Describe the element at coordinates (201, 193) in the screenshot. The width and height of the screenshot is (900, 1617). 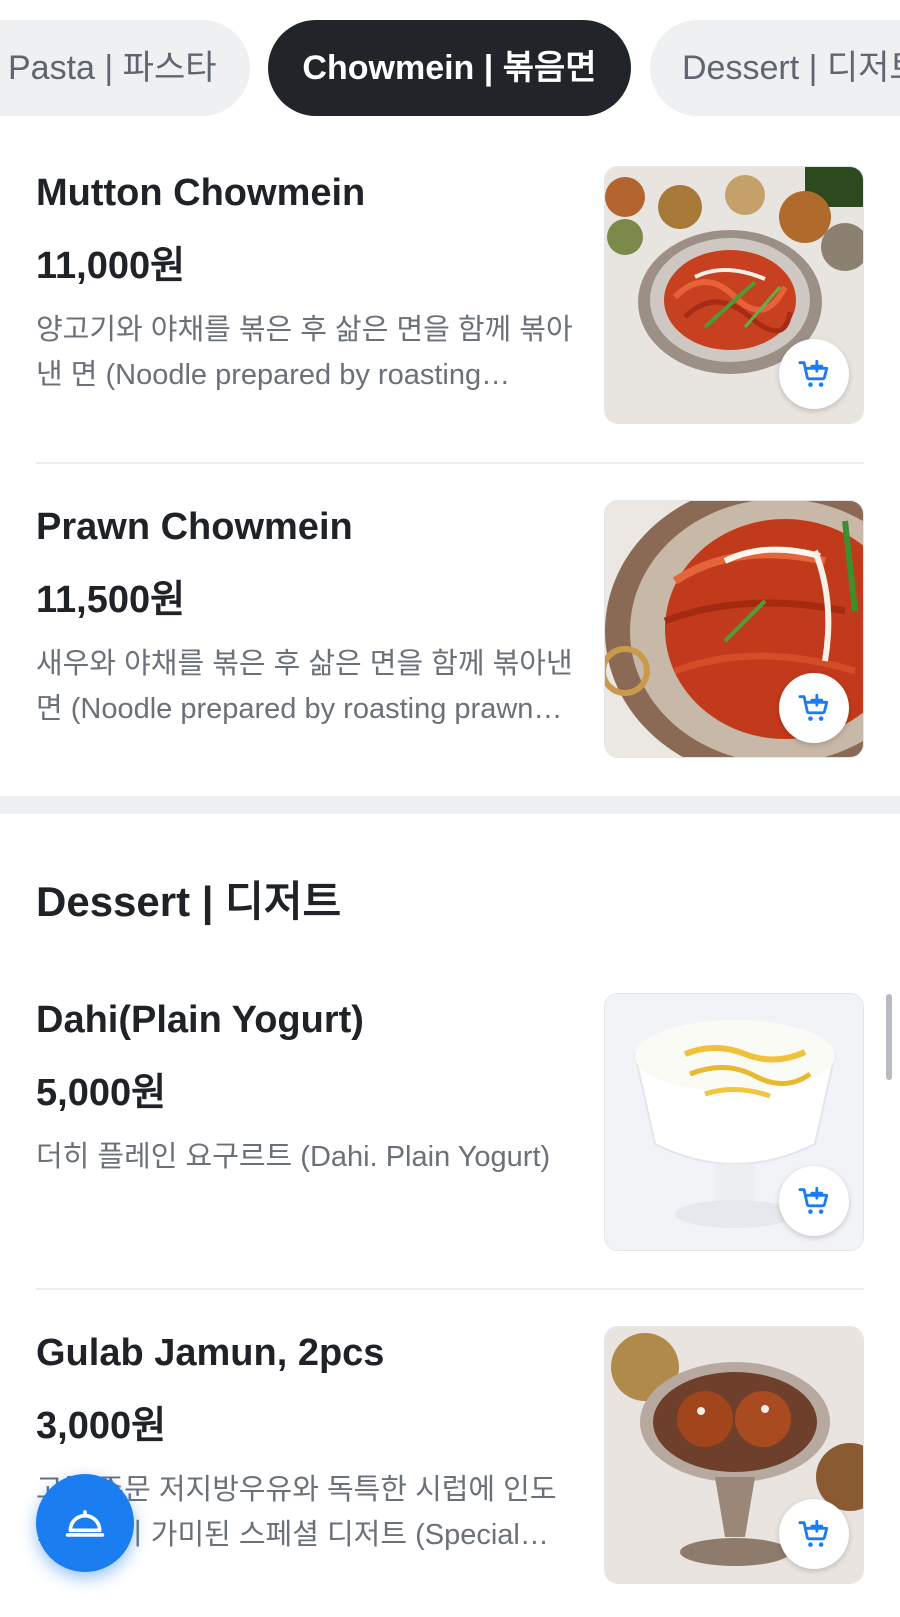
I see `item-name: Mutton Chowmein` at that location.